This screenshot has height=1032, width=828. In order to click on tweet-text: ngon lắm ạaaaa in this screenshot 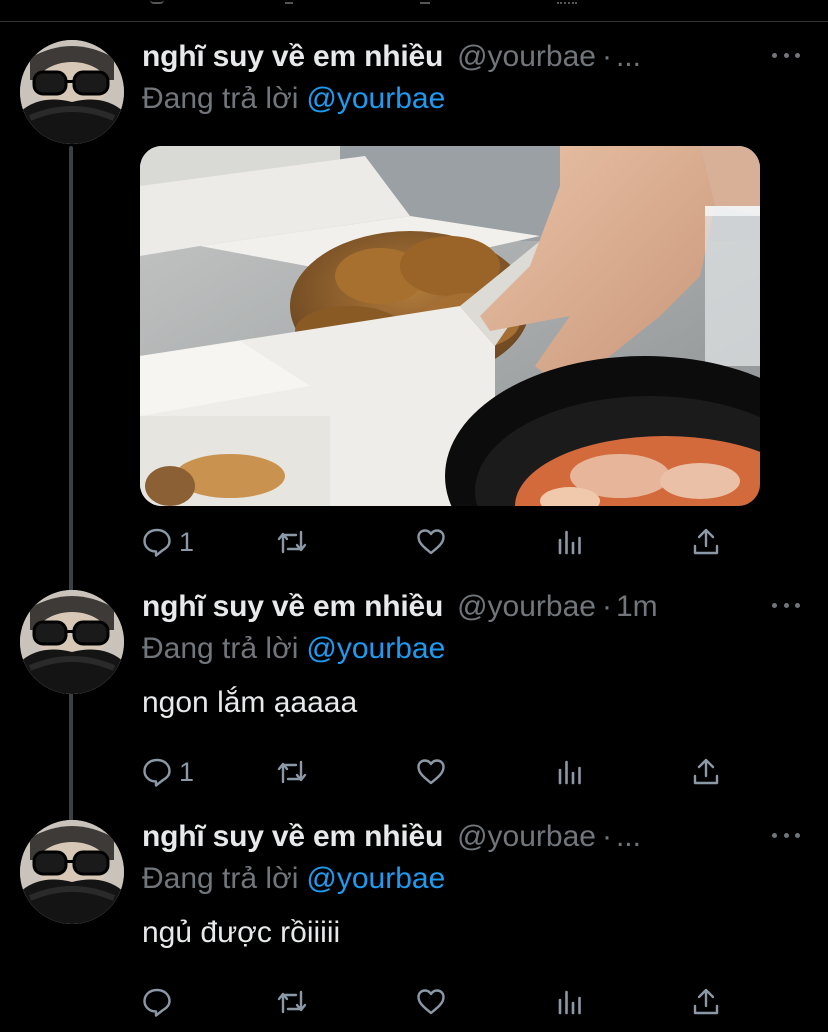, I will do `click(250, 702)`.